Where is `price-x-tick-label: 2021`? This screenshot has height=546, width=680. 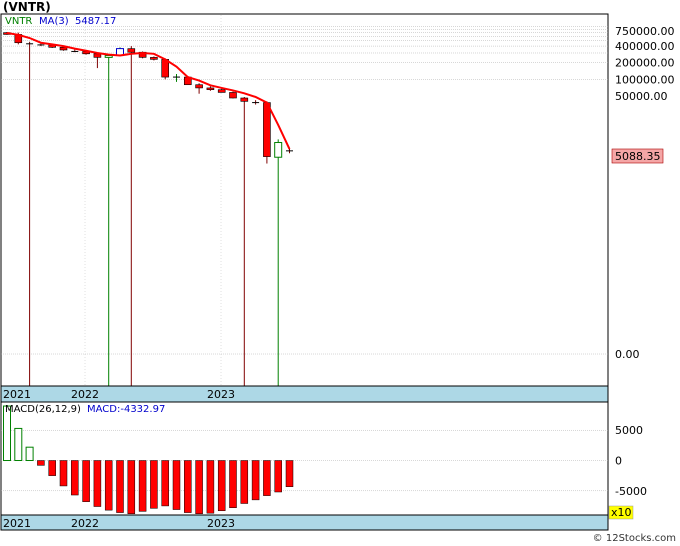
price-x-tick-label: 2021 is located at coordinates (17, 394).